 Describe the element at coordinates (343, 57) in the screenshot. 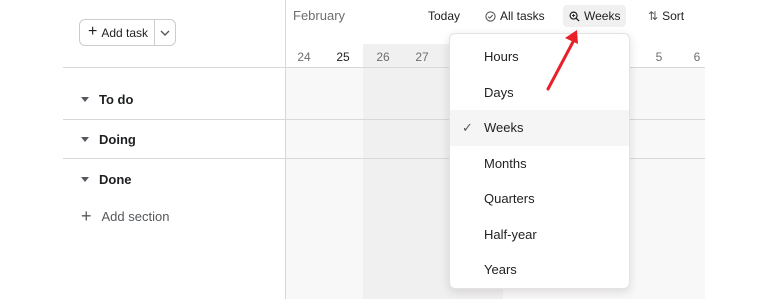

I see `day-label-today: 25` at that location.